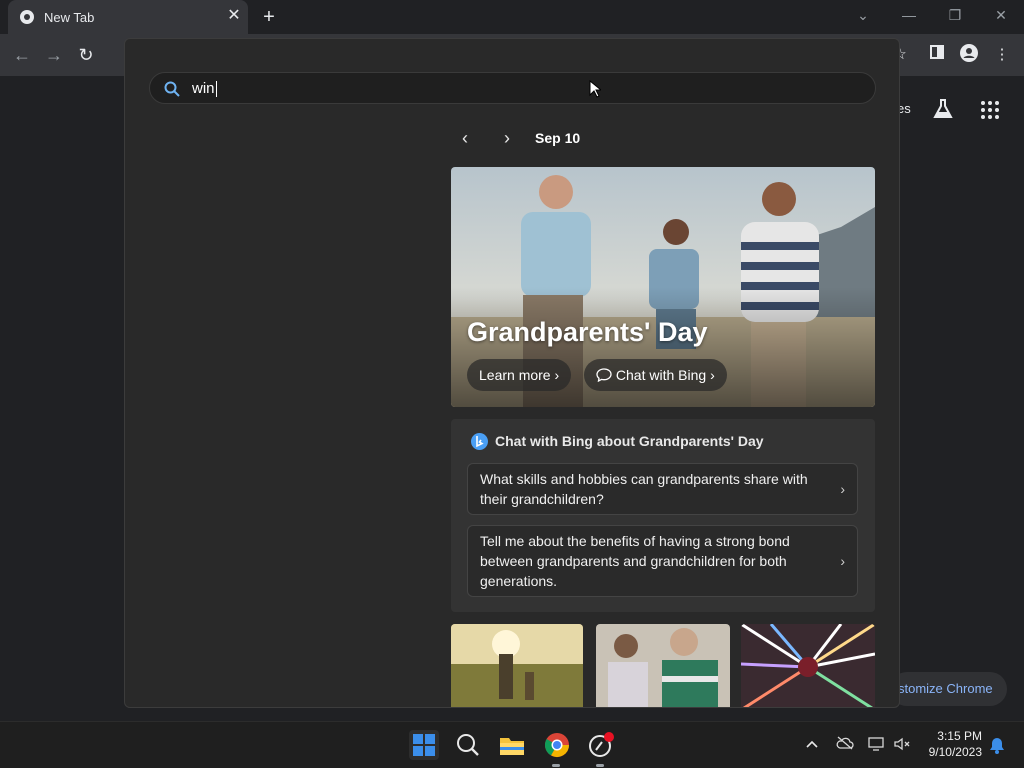 The height and width of the screenshot is (768, 1024). I want to click on clock-date: 9/10/2023, so click(955, 752).